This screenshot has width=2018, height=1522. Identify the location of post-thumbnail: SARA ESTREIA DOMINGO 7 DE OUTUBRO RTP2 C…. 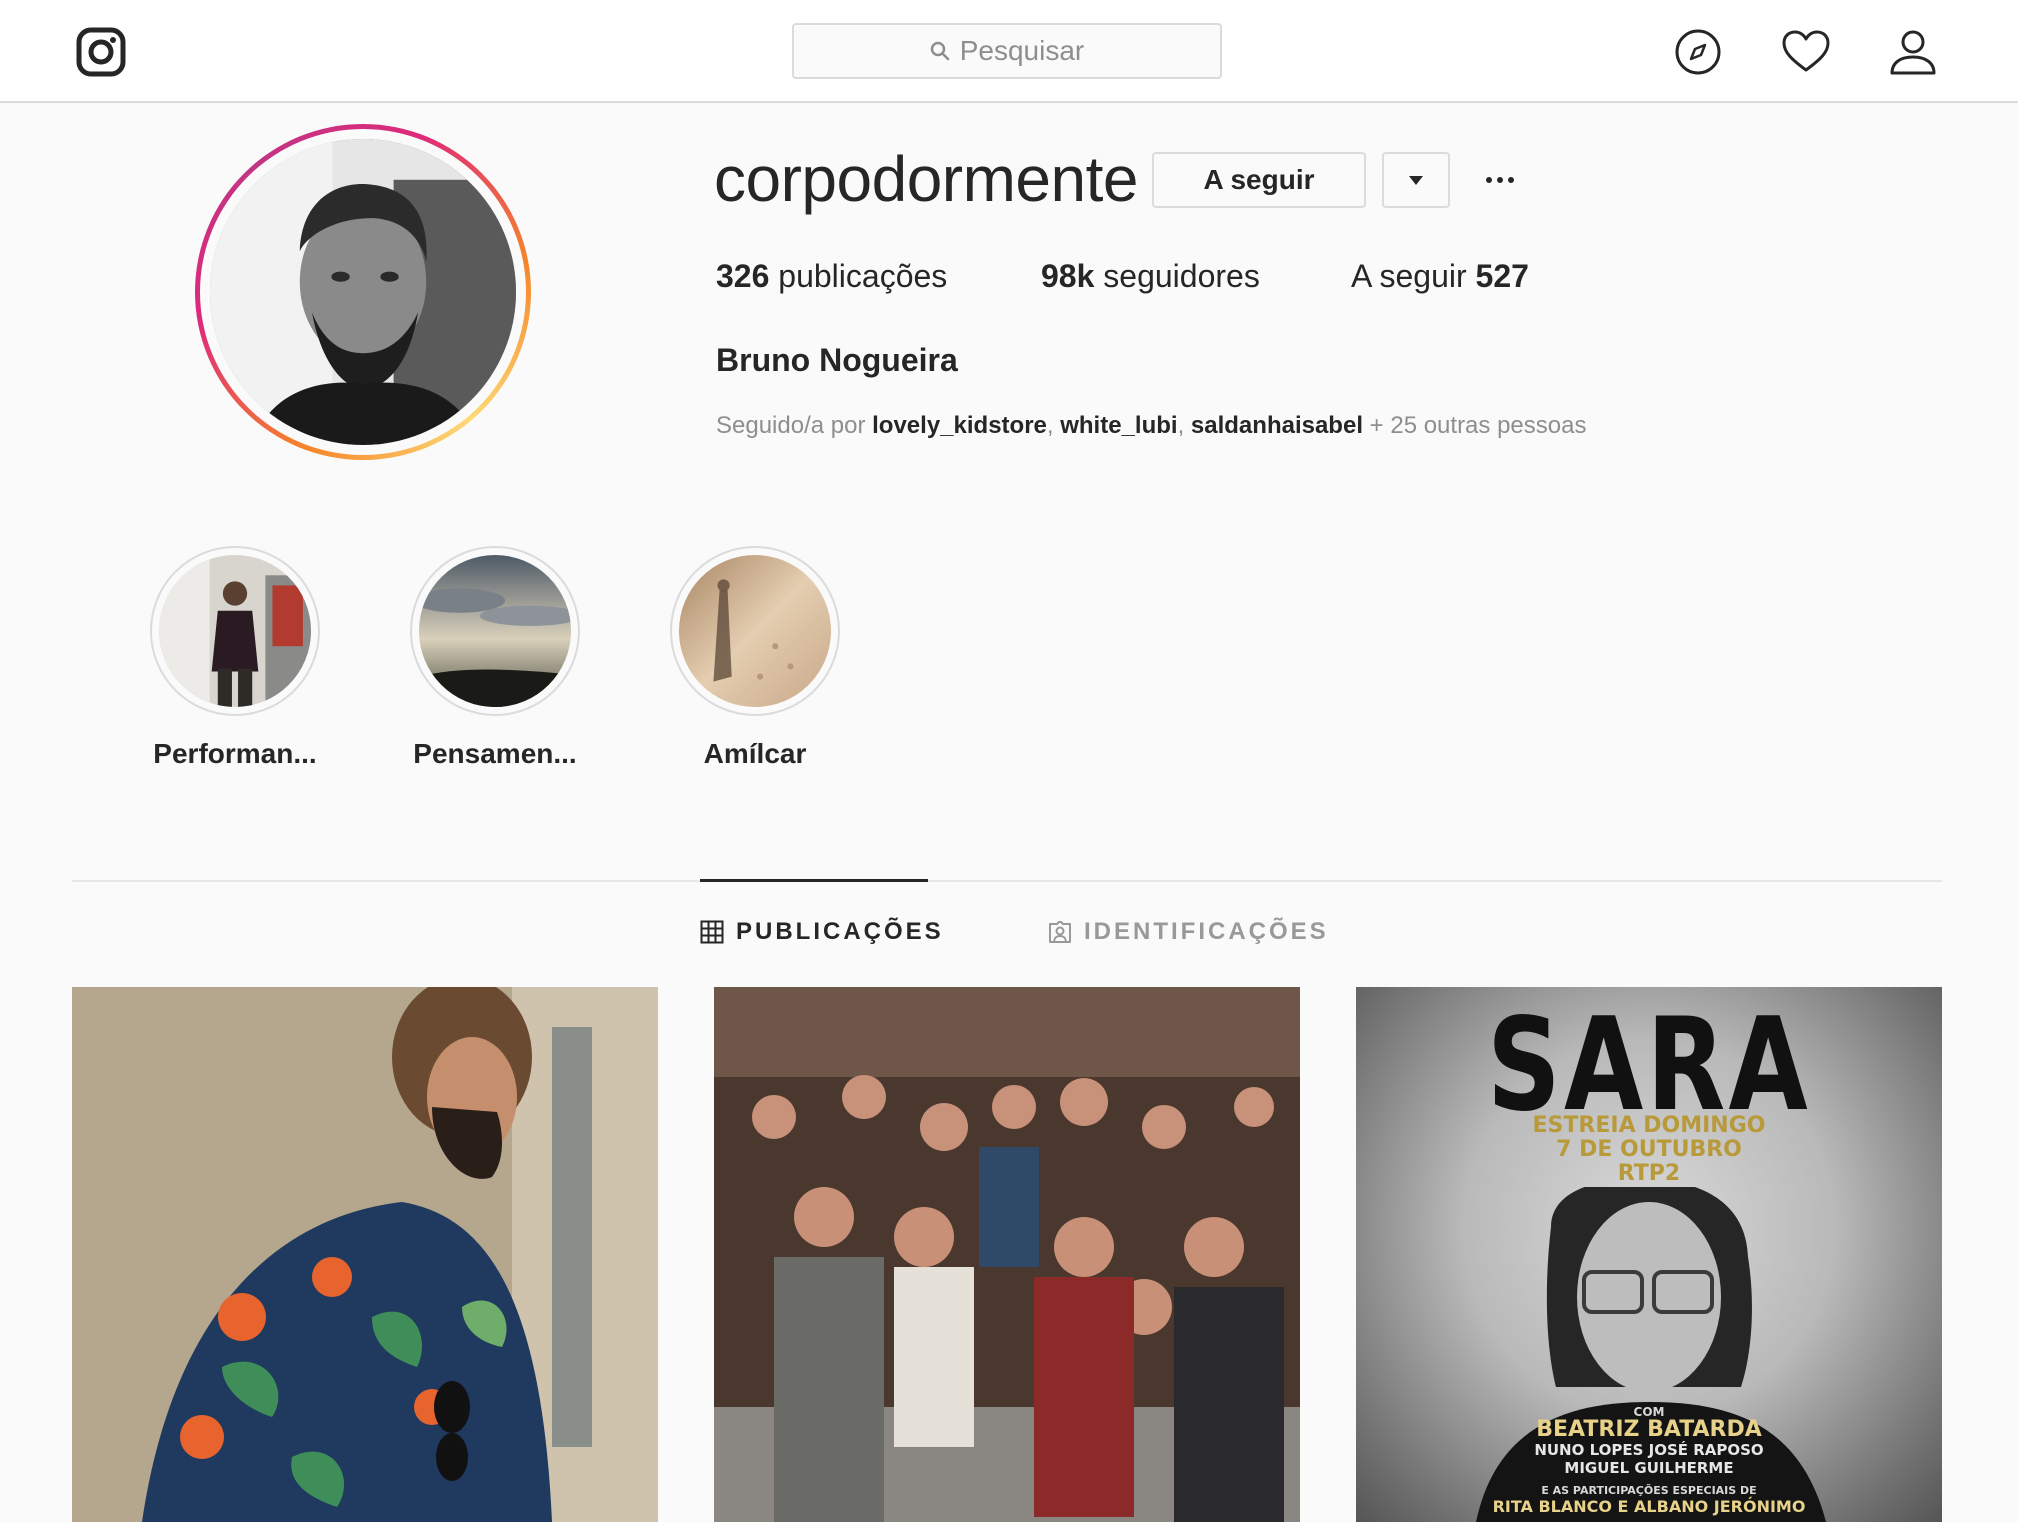
(1649, 1254).